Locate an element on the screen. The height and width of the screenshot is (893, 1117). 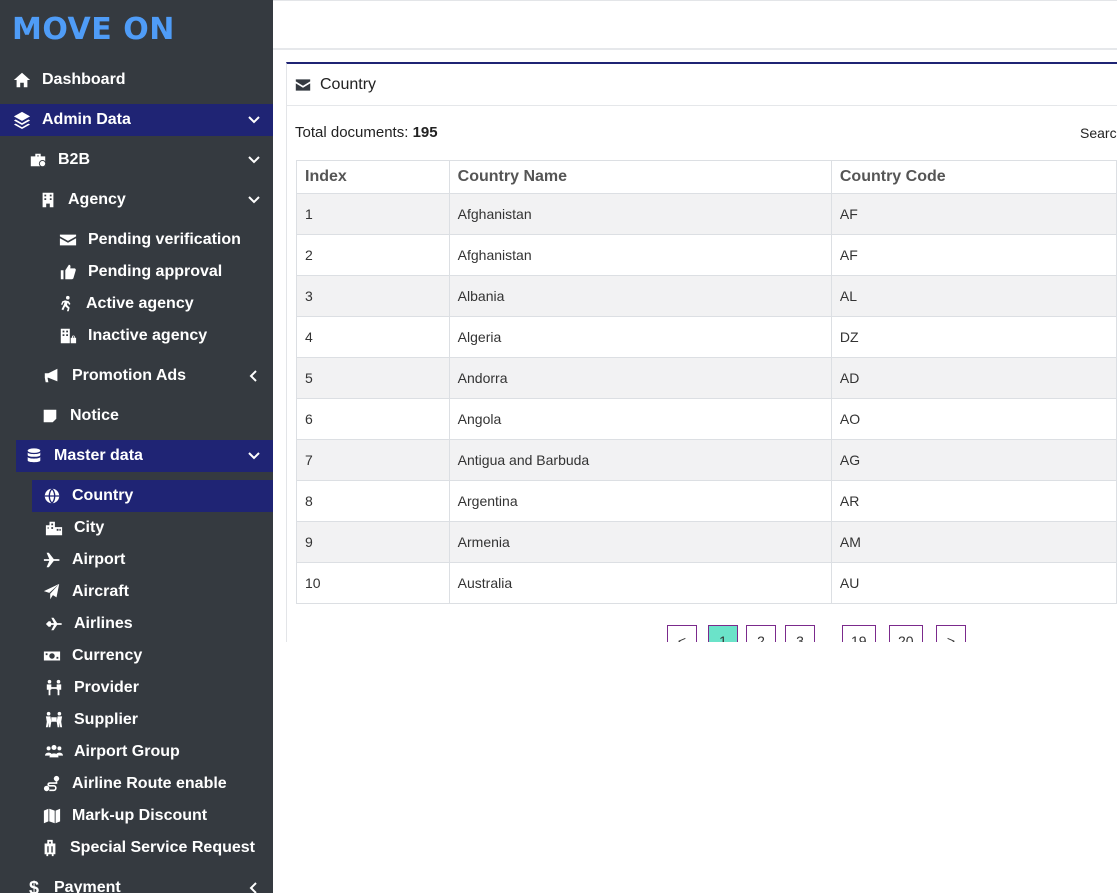
sidebar-item-currency: Currency is located at coordinates (136, 656).